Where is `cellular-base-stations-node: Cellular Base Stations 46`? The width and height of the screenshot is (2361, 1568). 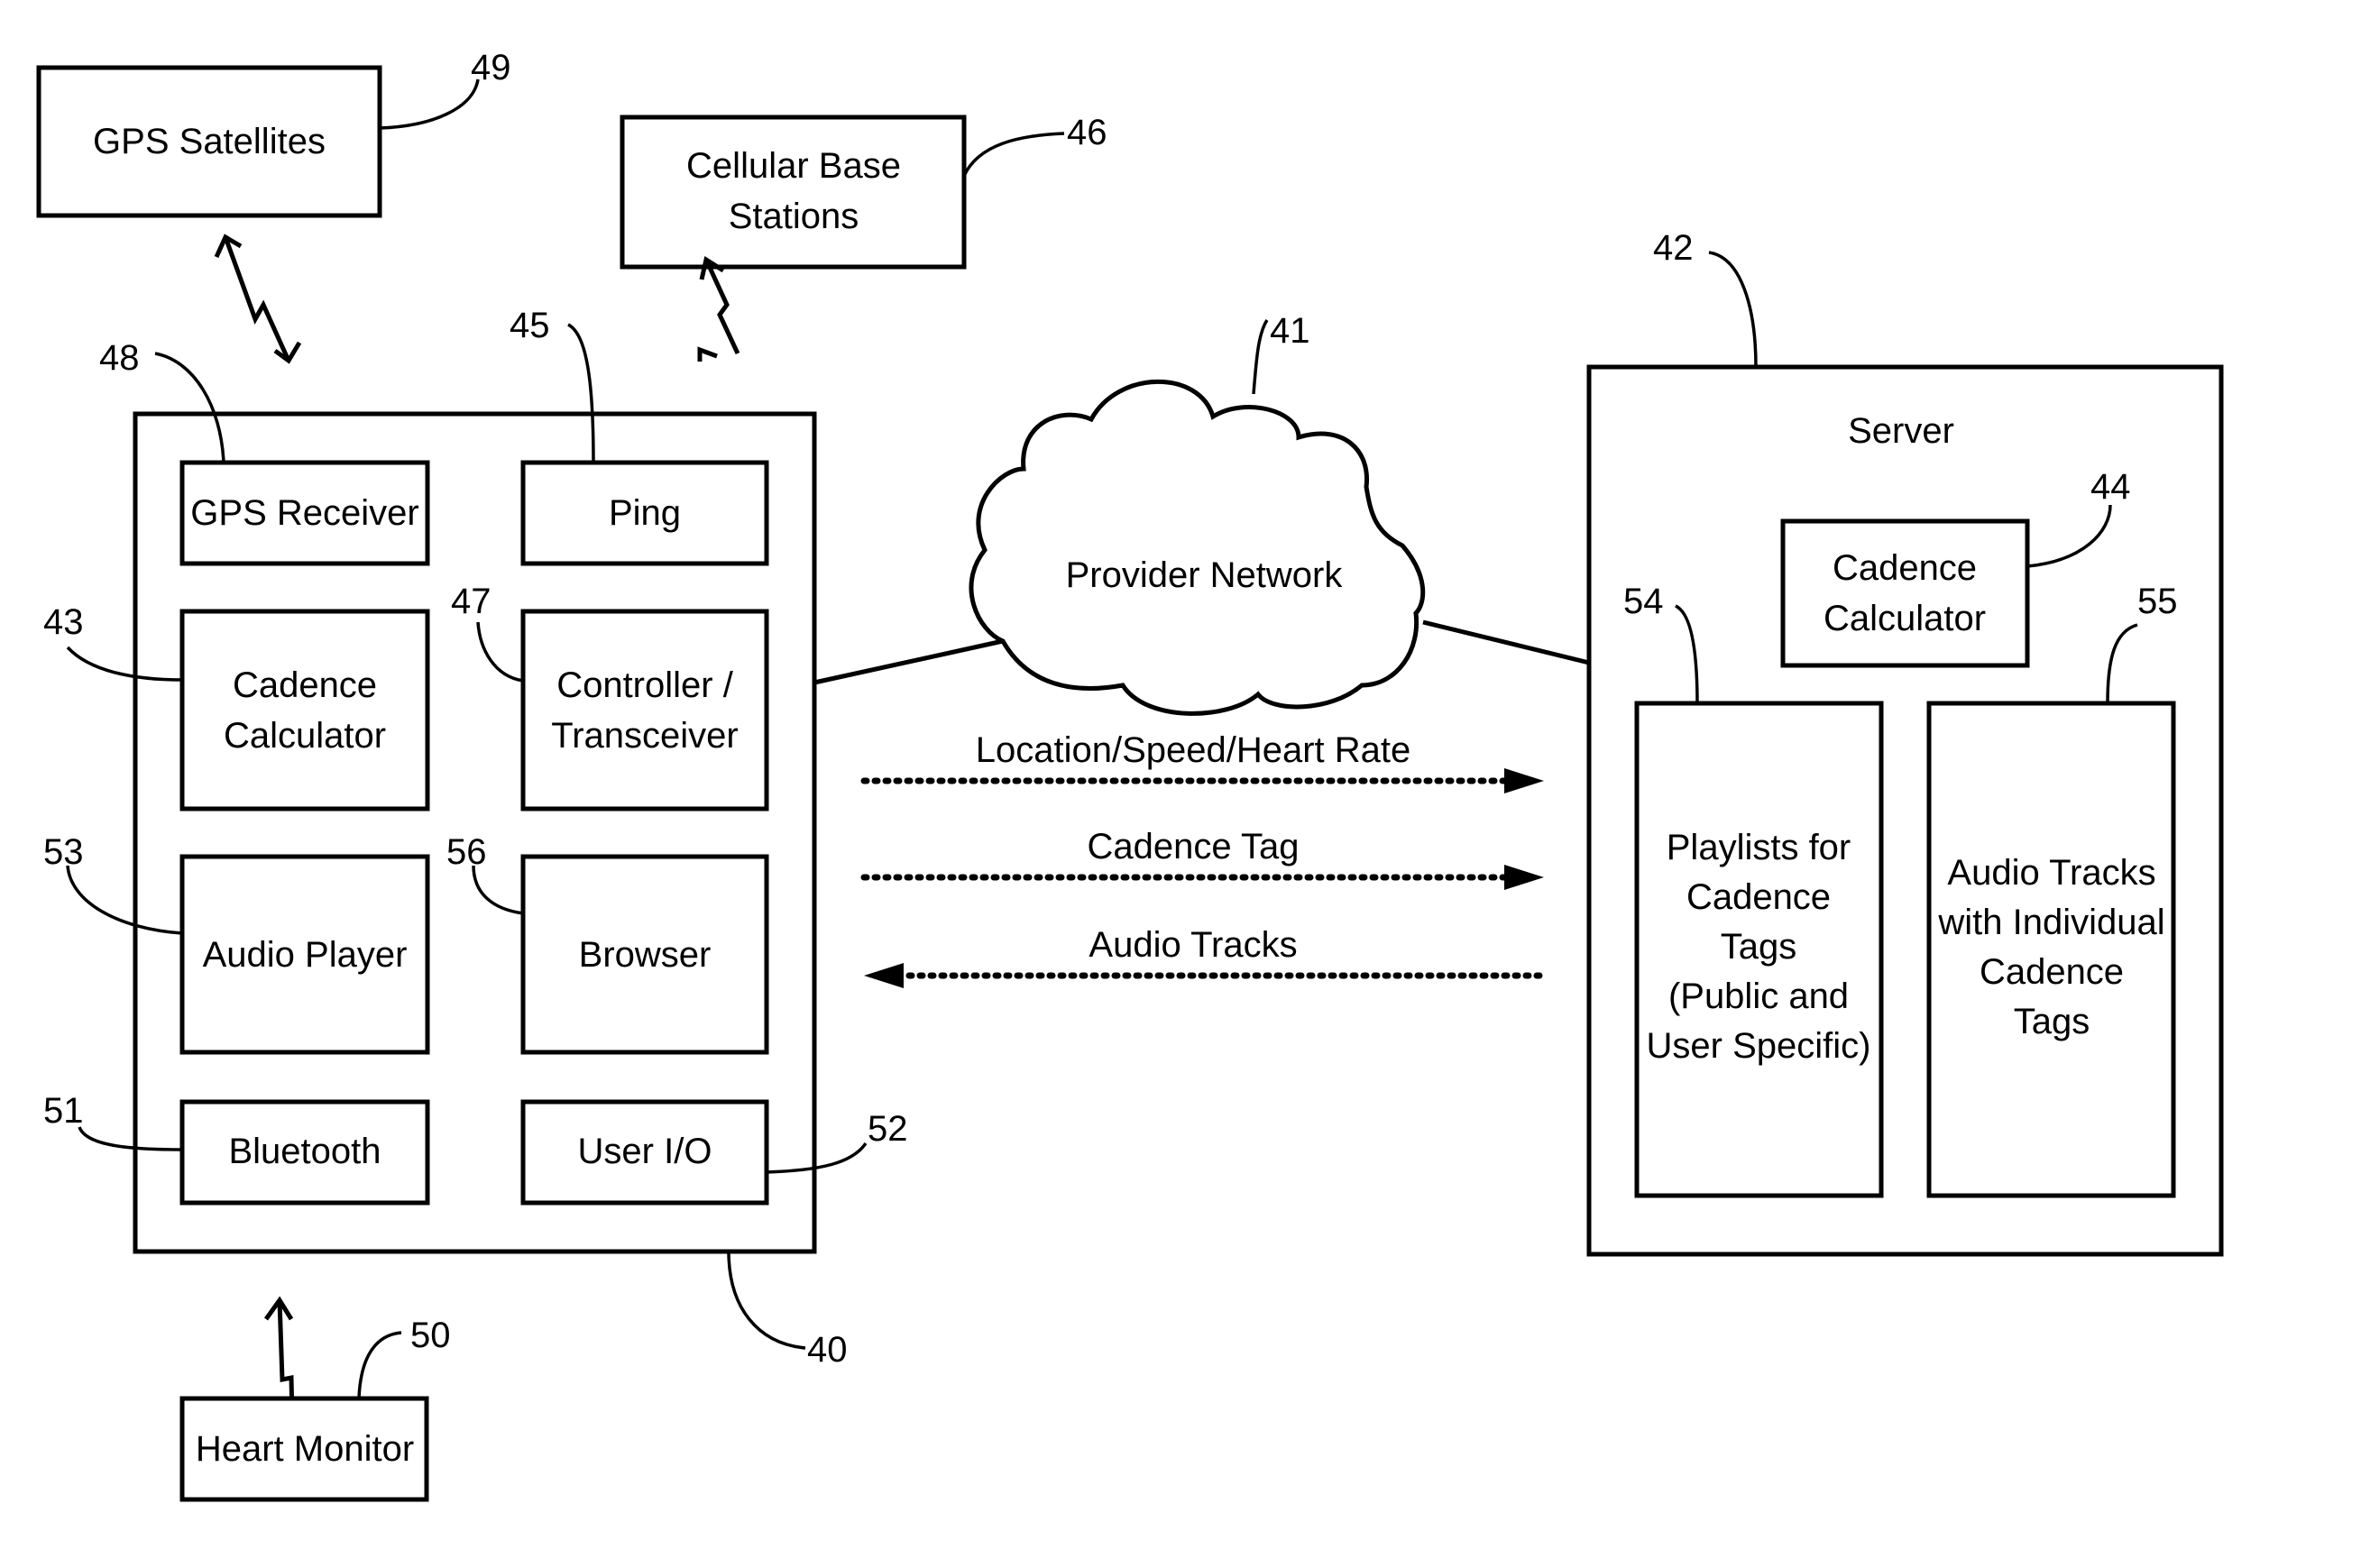 cellular-base-stations-node: Cellular Base Stations 46 is located at coordinates (863, 191).